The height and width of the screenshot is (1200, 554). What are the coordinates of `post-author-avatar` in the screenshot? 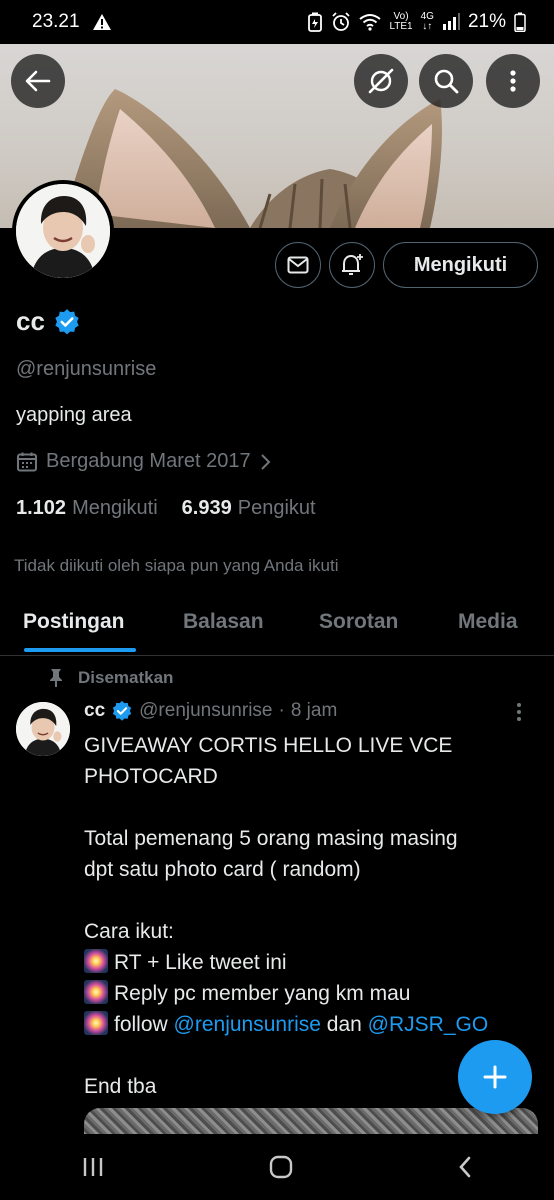 It's located at (43, 729).